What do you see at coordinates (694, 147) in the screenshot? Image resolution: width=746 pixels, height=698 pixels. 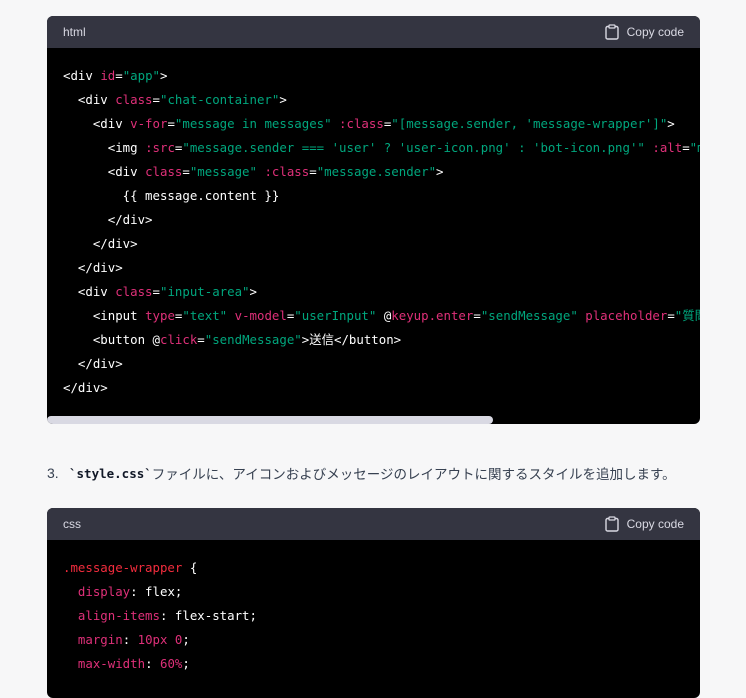 I see `code-token: "messag` at bounding box center [694, 147].